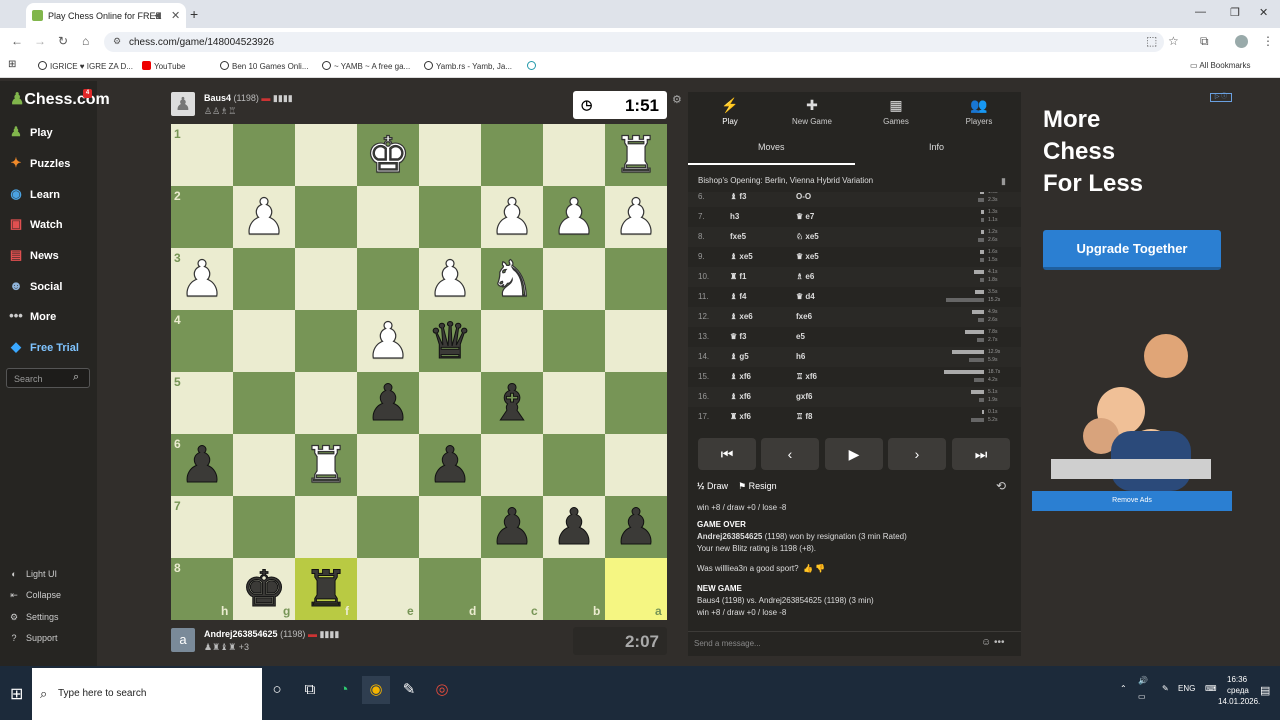 The width and height of the screenshot is (1280, 720). I want to click on site-info-icon: ⚙, so click(117, 41).